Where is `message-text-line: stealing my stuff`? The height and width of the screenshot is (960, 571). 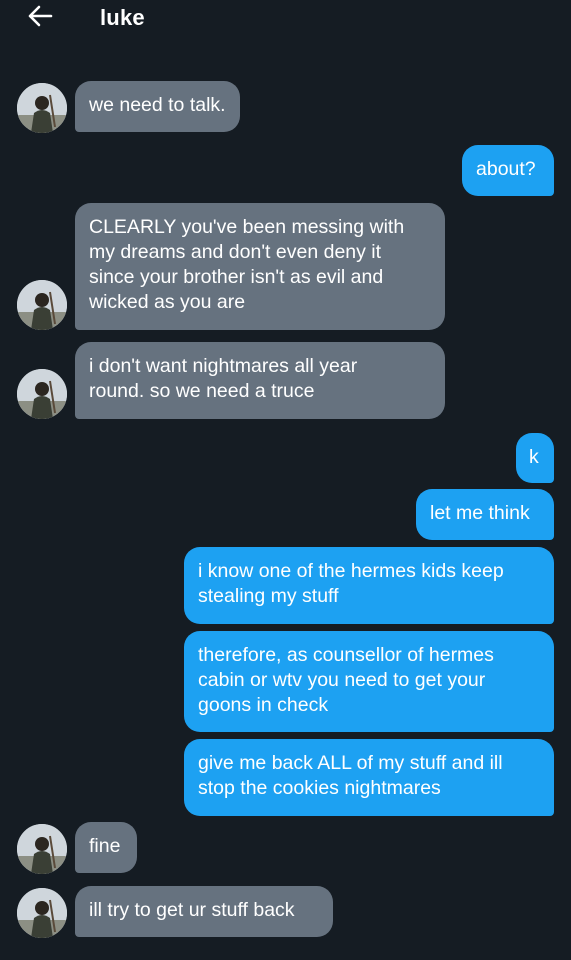 message-text-line: stealing my stuff is located at coordinates (268, 596).